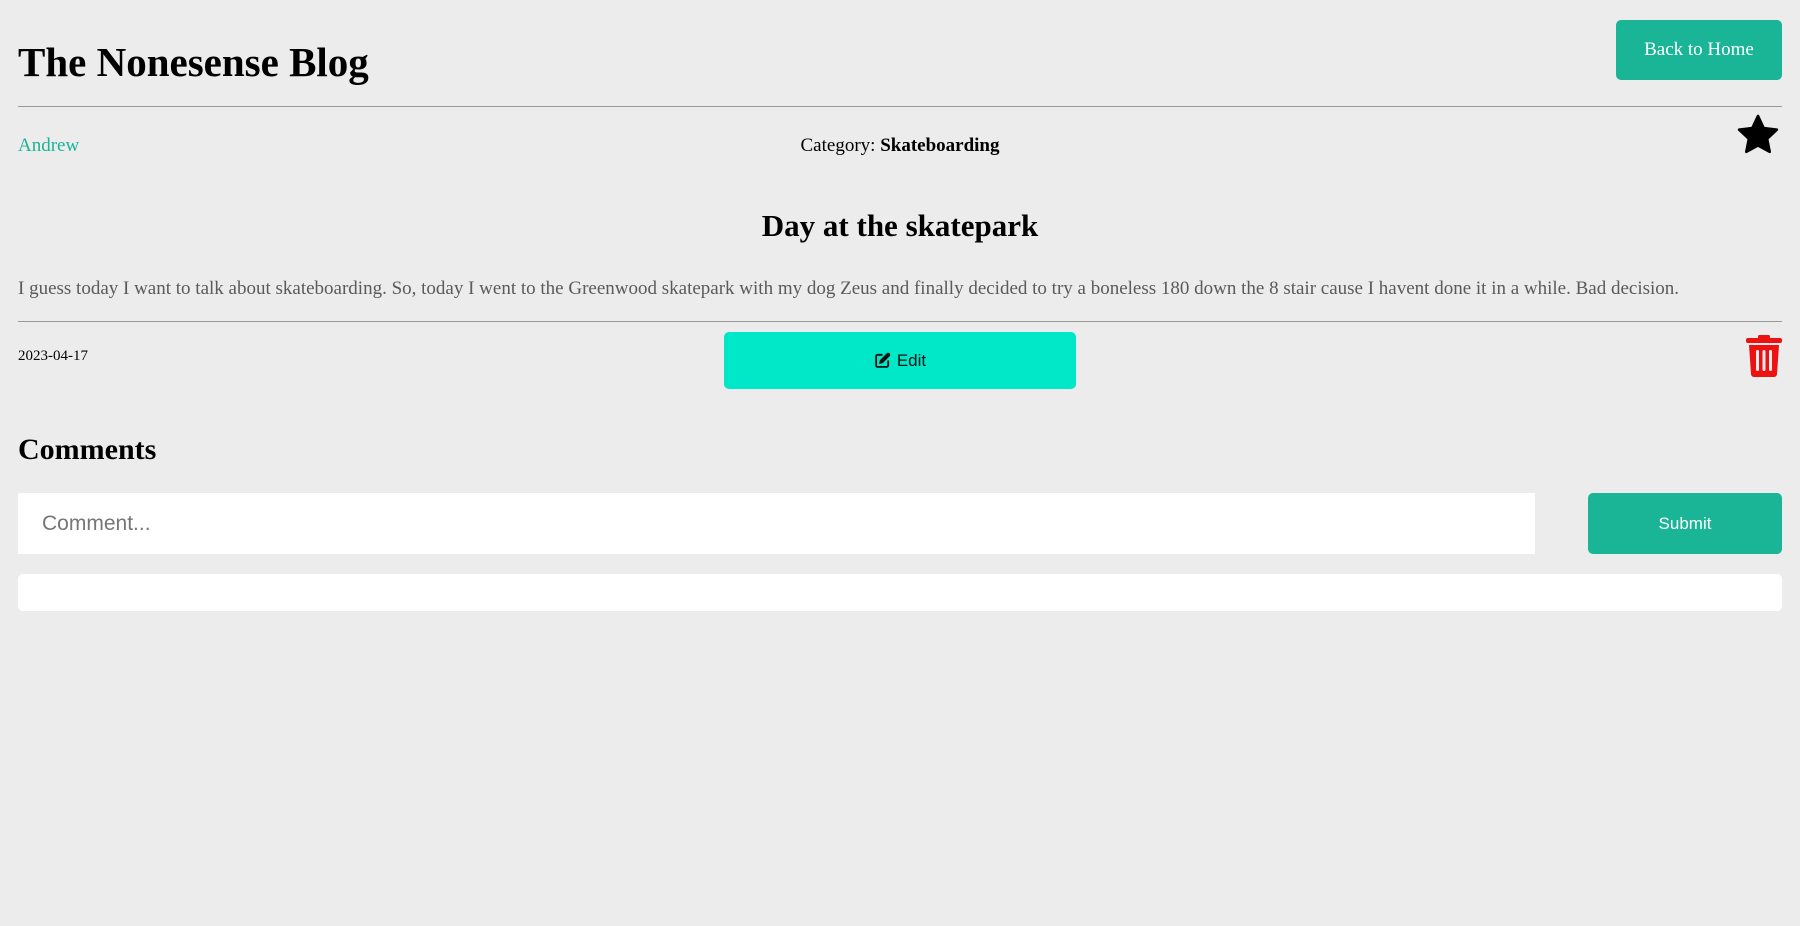 This screenshot has height=926, width=1800. Describe the element at coordinates (883, 360) in the screenshot. I see `edit-icon` at that location.